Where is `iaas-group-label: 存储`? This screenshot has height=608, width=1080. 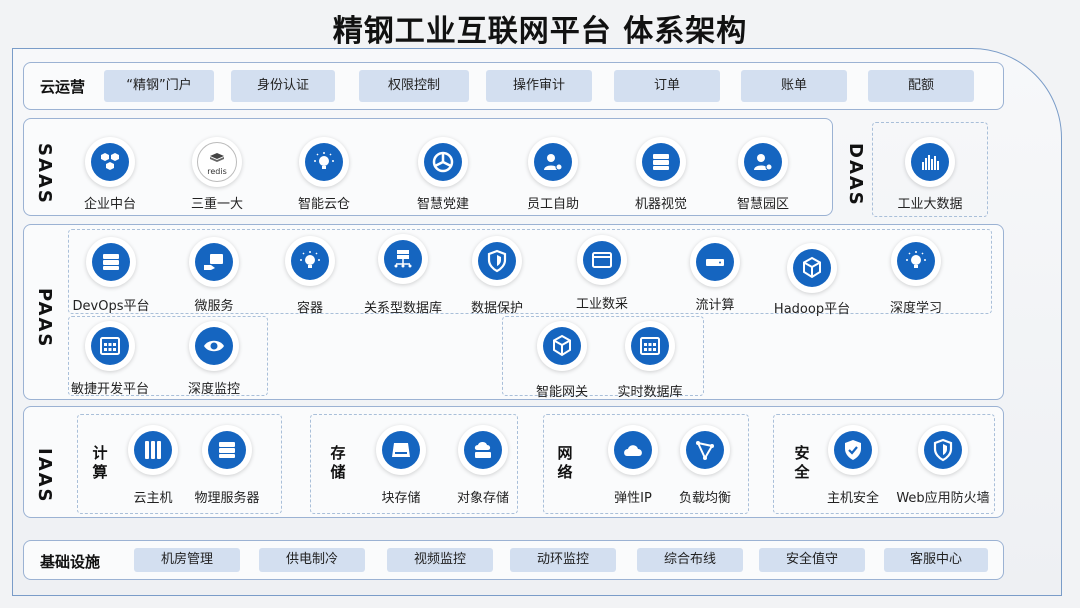
iaas-group-label: 存储 is located at coordinates (339, 462).